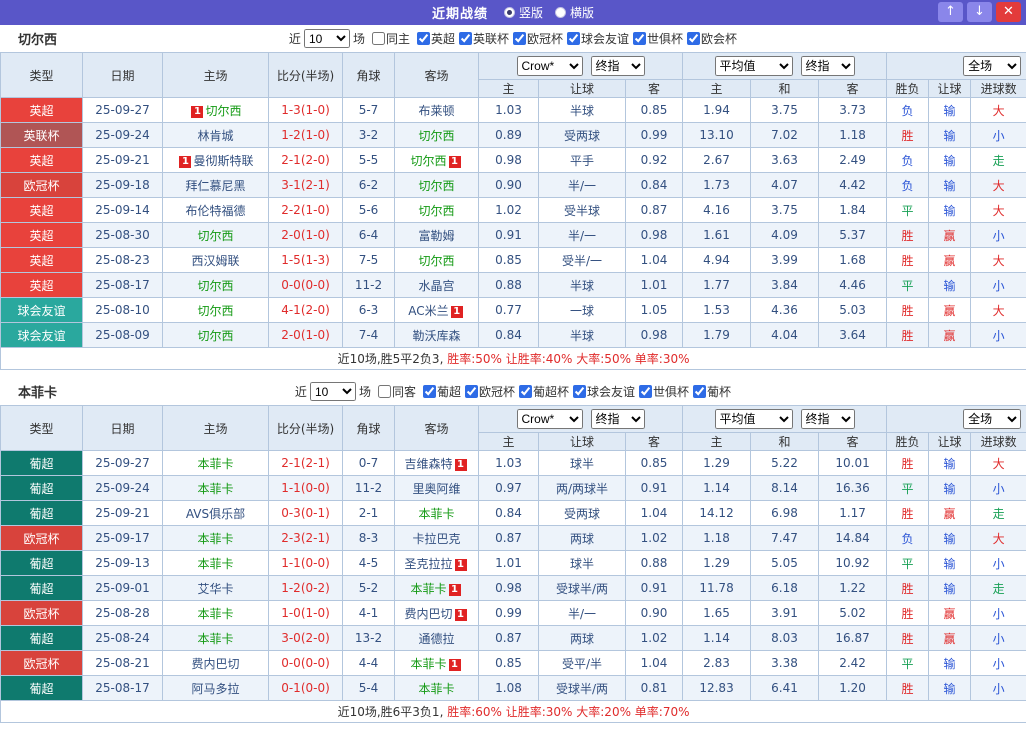 This screenshot has height=731, width=1026. I want to click on home-team-name: 阿马多拉, so click(215, 689).